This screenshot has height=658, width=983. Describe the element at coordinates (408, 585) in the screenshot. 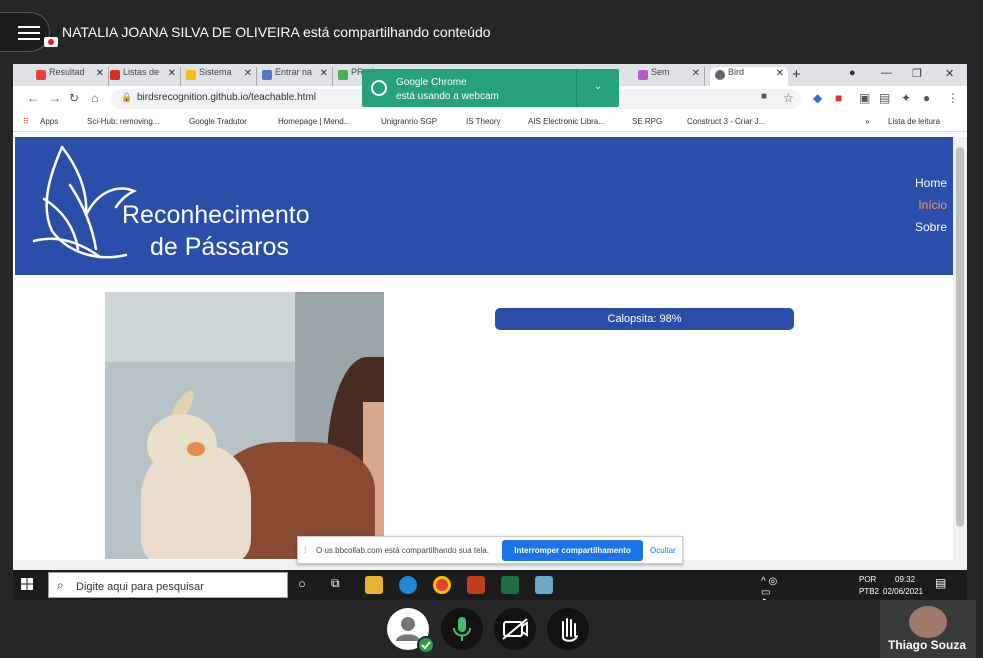

I see `edge-icon` at that location.